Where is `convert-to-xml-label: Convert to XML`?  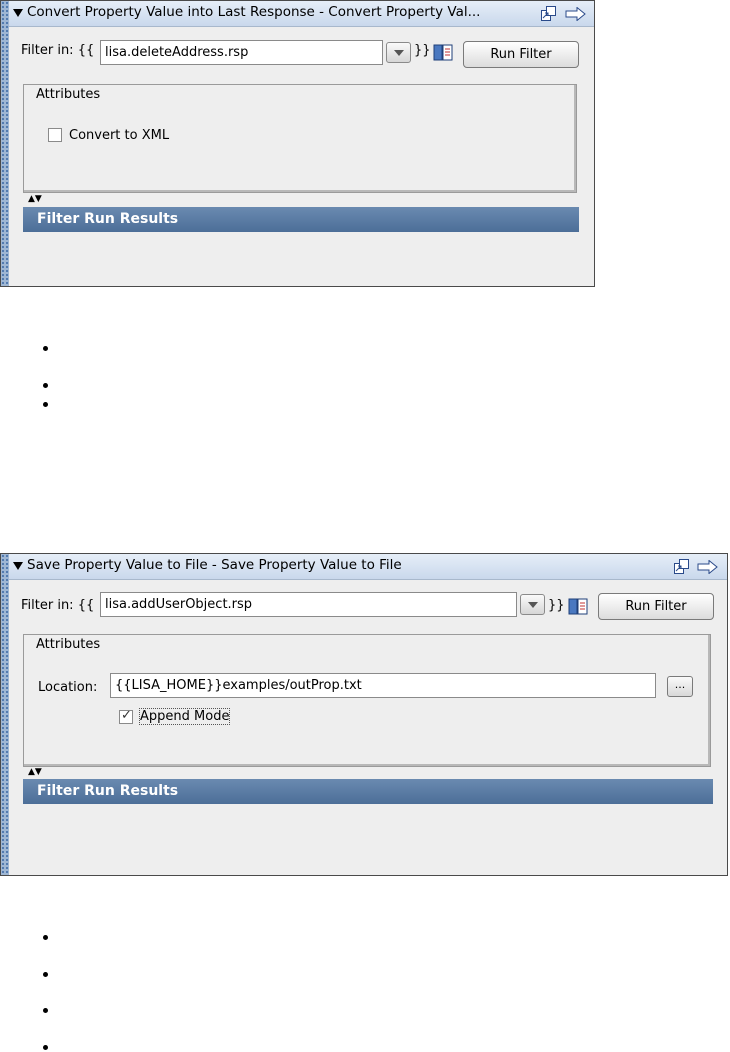
convert-to-xml-label: Convert to XML is located at coordinates (119, 135).